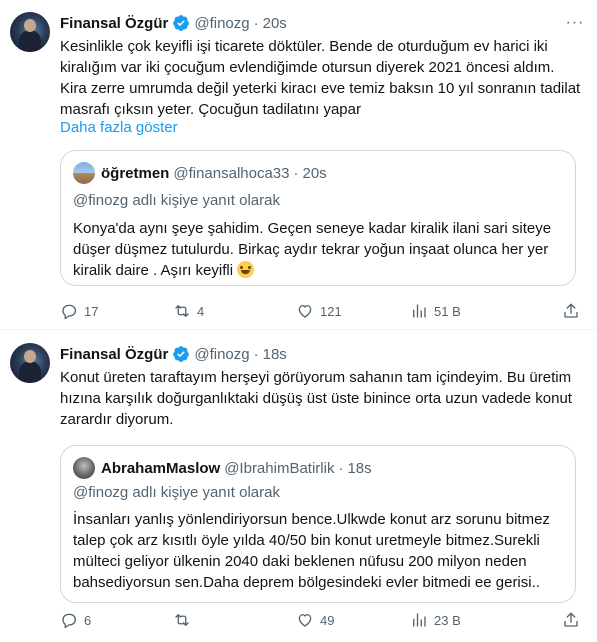 The image size is (597, 642). Describe the element at coordinates (275, 354) in the screenshot. I see `timestamp: 18s` at that location.